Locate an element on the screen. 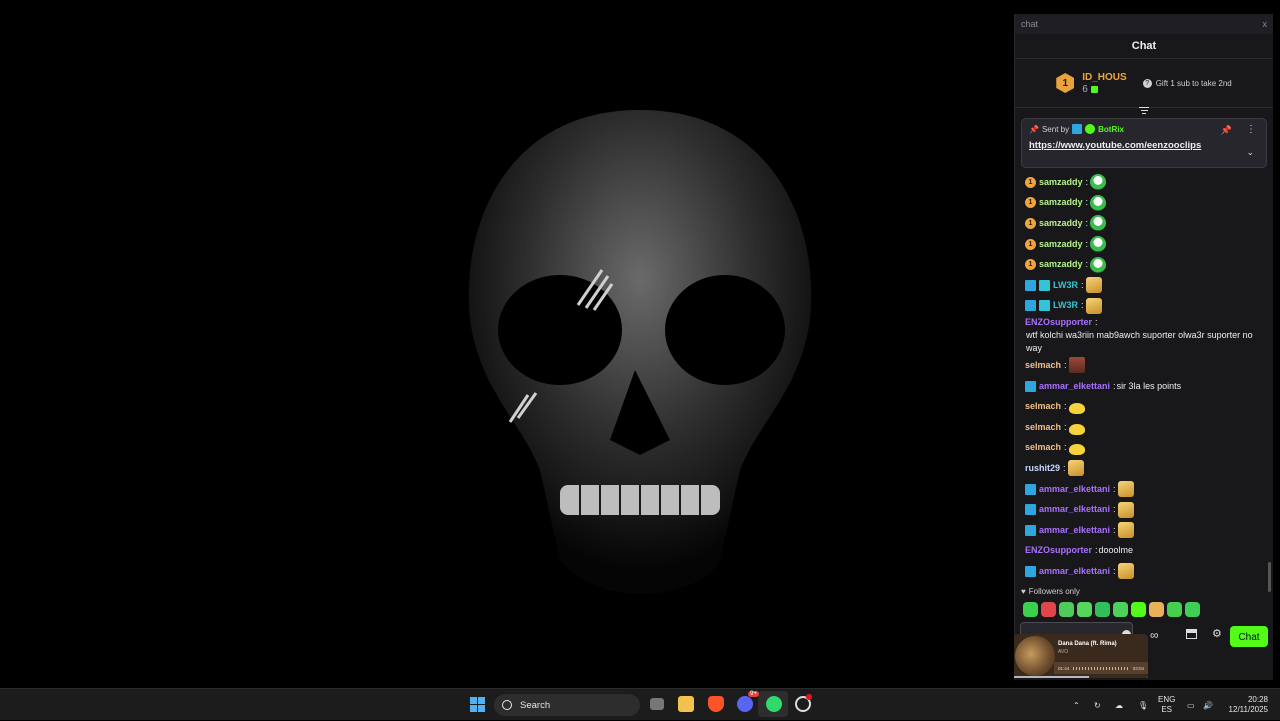  file-explorer-icon is located at coordinates (686, 704).